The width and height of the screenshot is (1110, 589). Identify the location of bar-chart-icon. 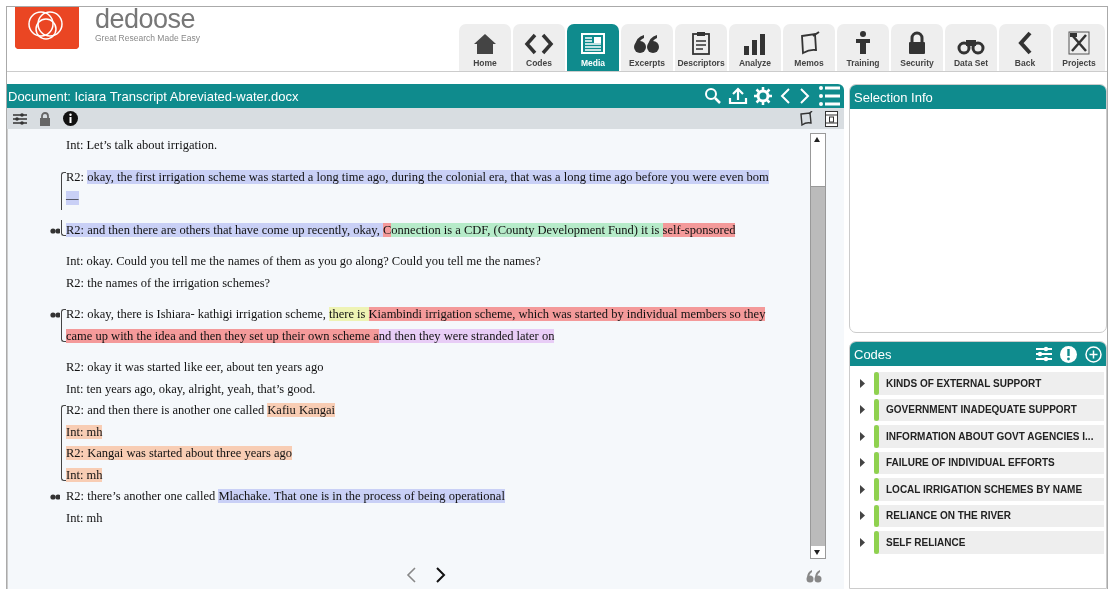
(755, 44).